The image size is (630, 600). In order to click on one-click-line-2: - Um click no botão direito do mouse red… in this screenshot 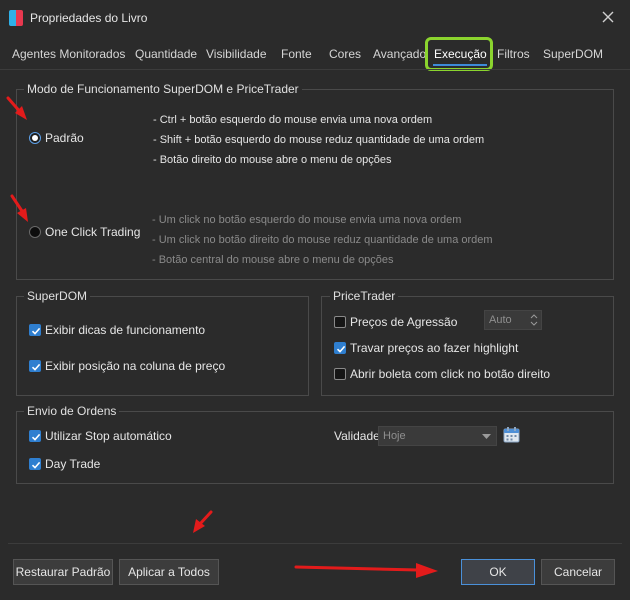, I will do `click(322, 240)`.